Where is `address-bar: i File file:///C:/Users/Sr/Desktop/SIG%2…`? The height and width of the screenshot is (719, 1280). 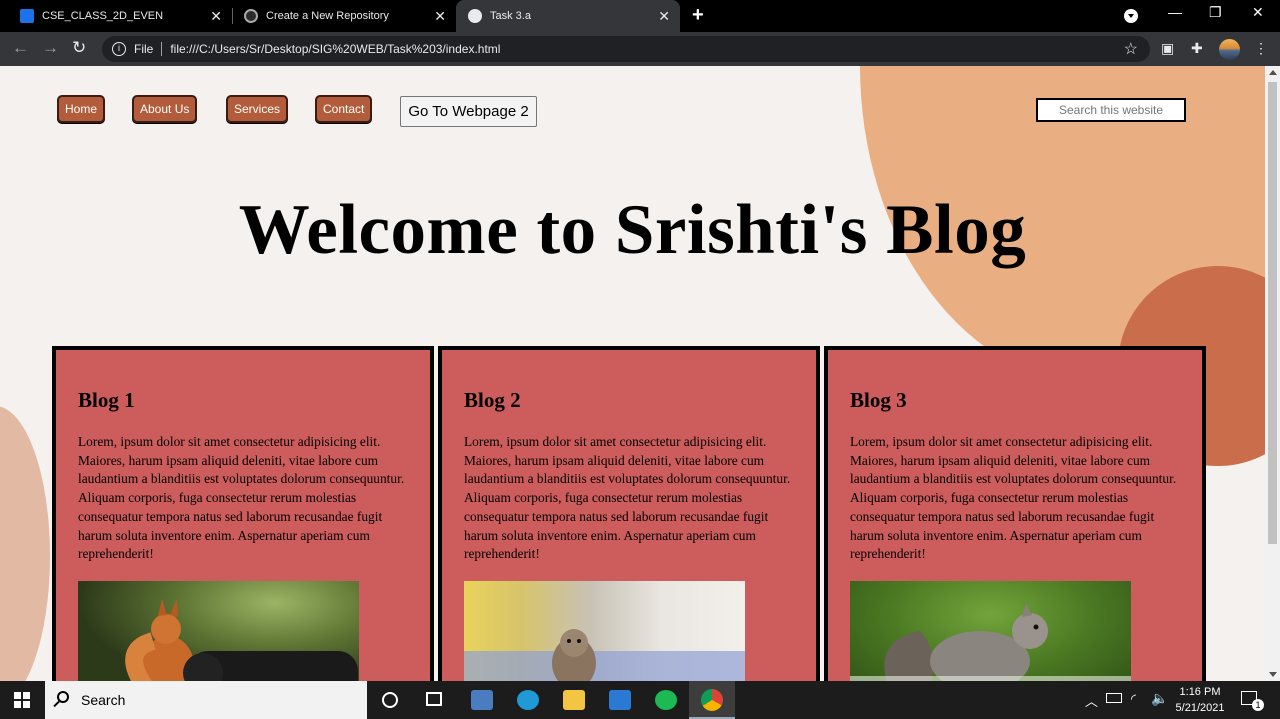 address-bar: i File file:///C:/Users/Sr/Desktop/SIG%2… is located at coordinates (626, 49).